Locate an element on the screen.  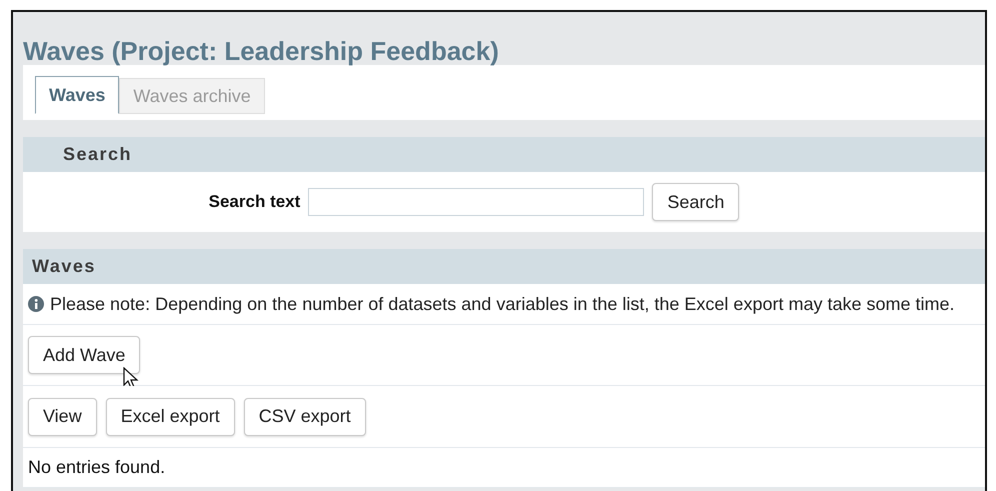
note-text: Please note: Depending on the number of datasets and variables in the list, the Excel export may take some time. is located at coordinates (502, 304).